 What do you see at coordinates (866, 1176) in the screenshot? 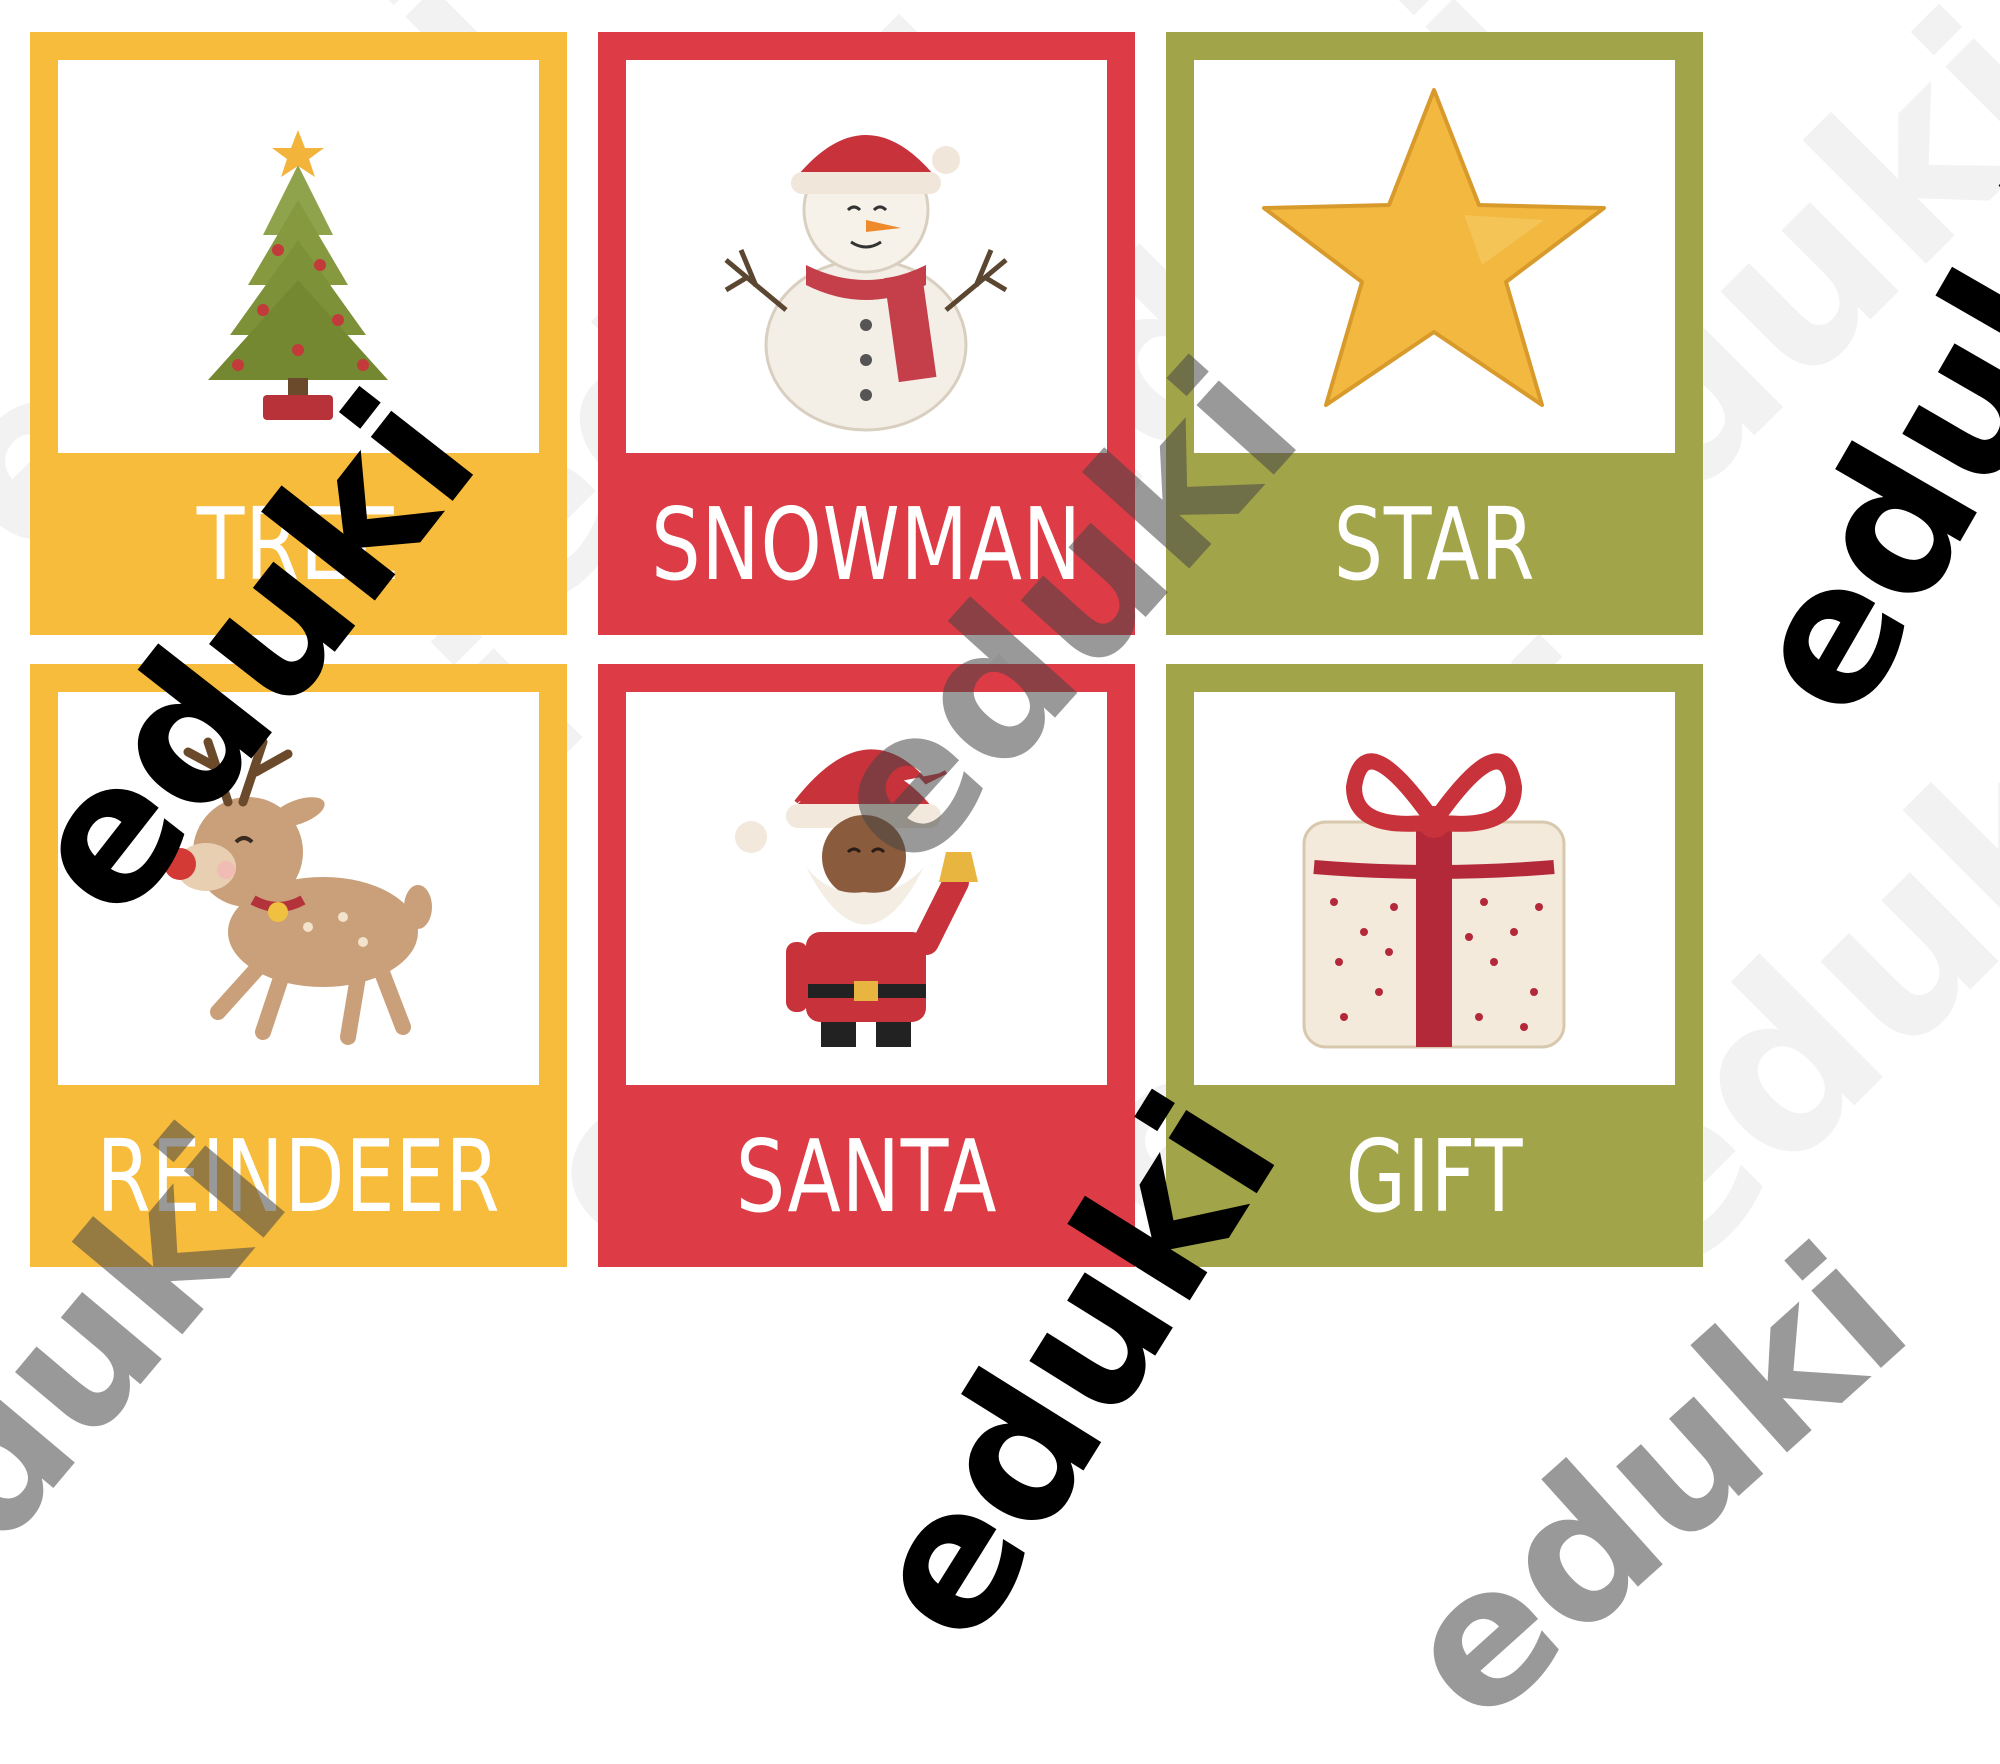
I see `flashcard-label: SANTA` at bounding box center [866, 1176].